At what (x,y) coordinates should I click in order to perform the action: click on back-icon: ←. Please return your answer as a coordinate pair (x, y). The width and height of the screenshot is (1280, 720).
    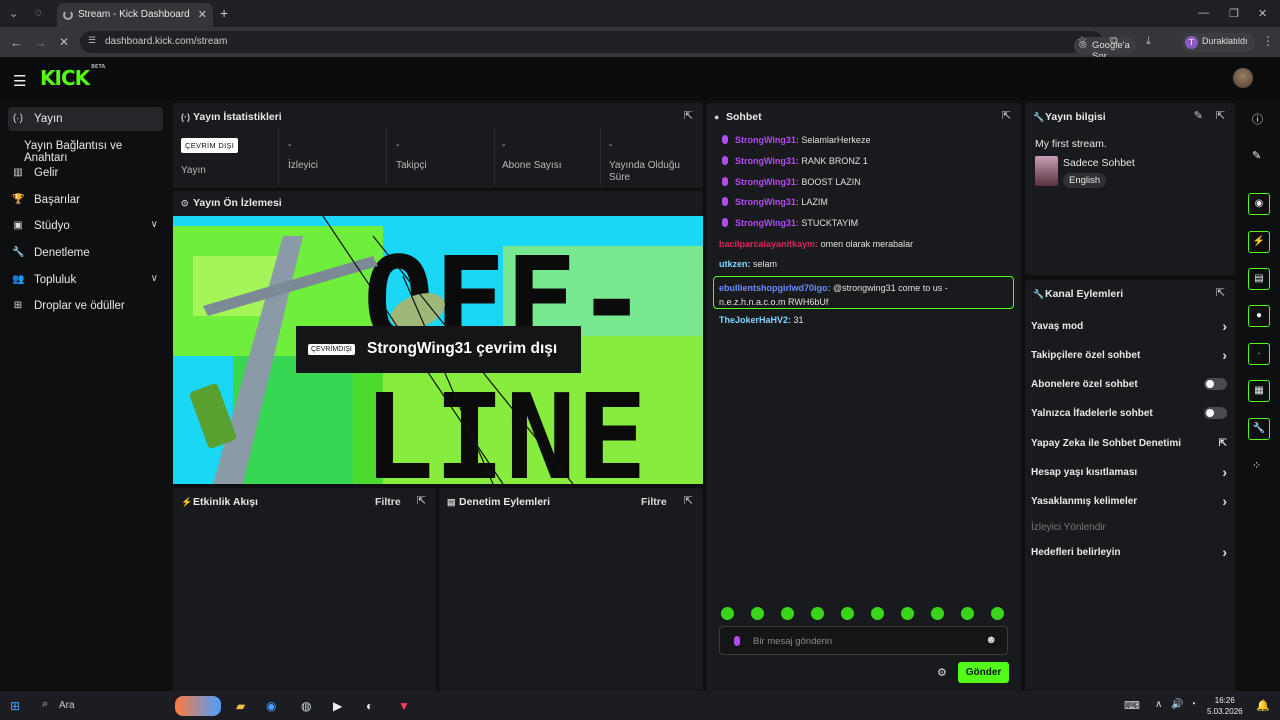
    Looking at the image, I should click on (16, 42).